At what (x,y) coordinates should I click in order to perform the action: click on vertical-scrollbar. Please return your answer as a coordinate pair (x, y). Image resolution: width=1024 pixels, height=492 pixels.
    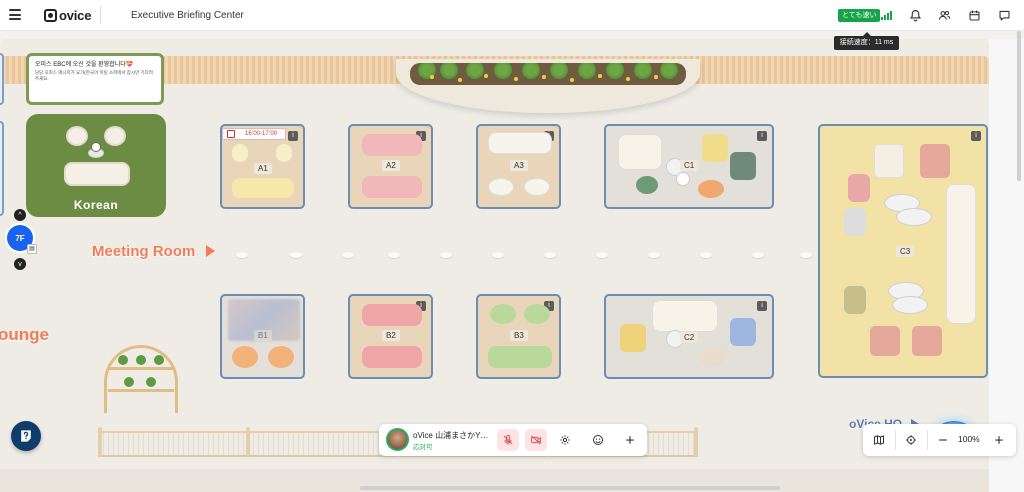
    Looking at the image, I should click on (1019, 106).